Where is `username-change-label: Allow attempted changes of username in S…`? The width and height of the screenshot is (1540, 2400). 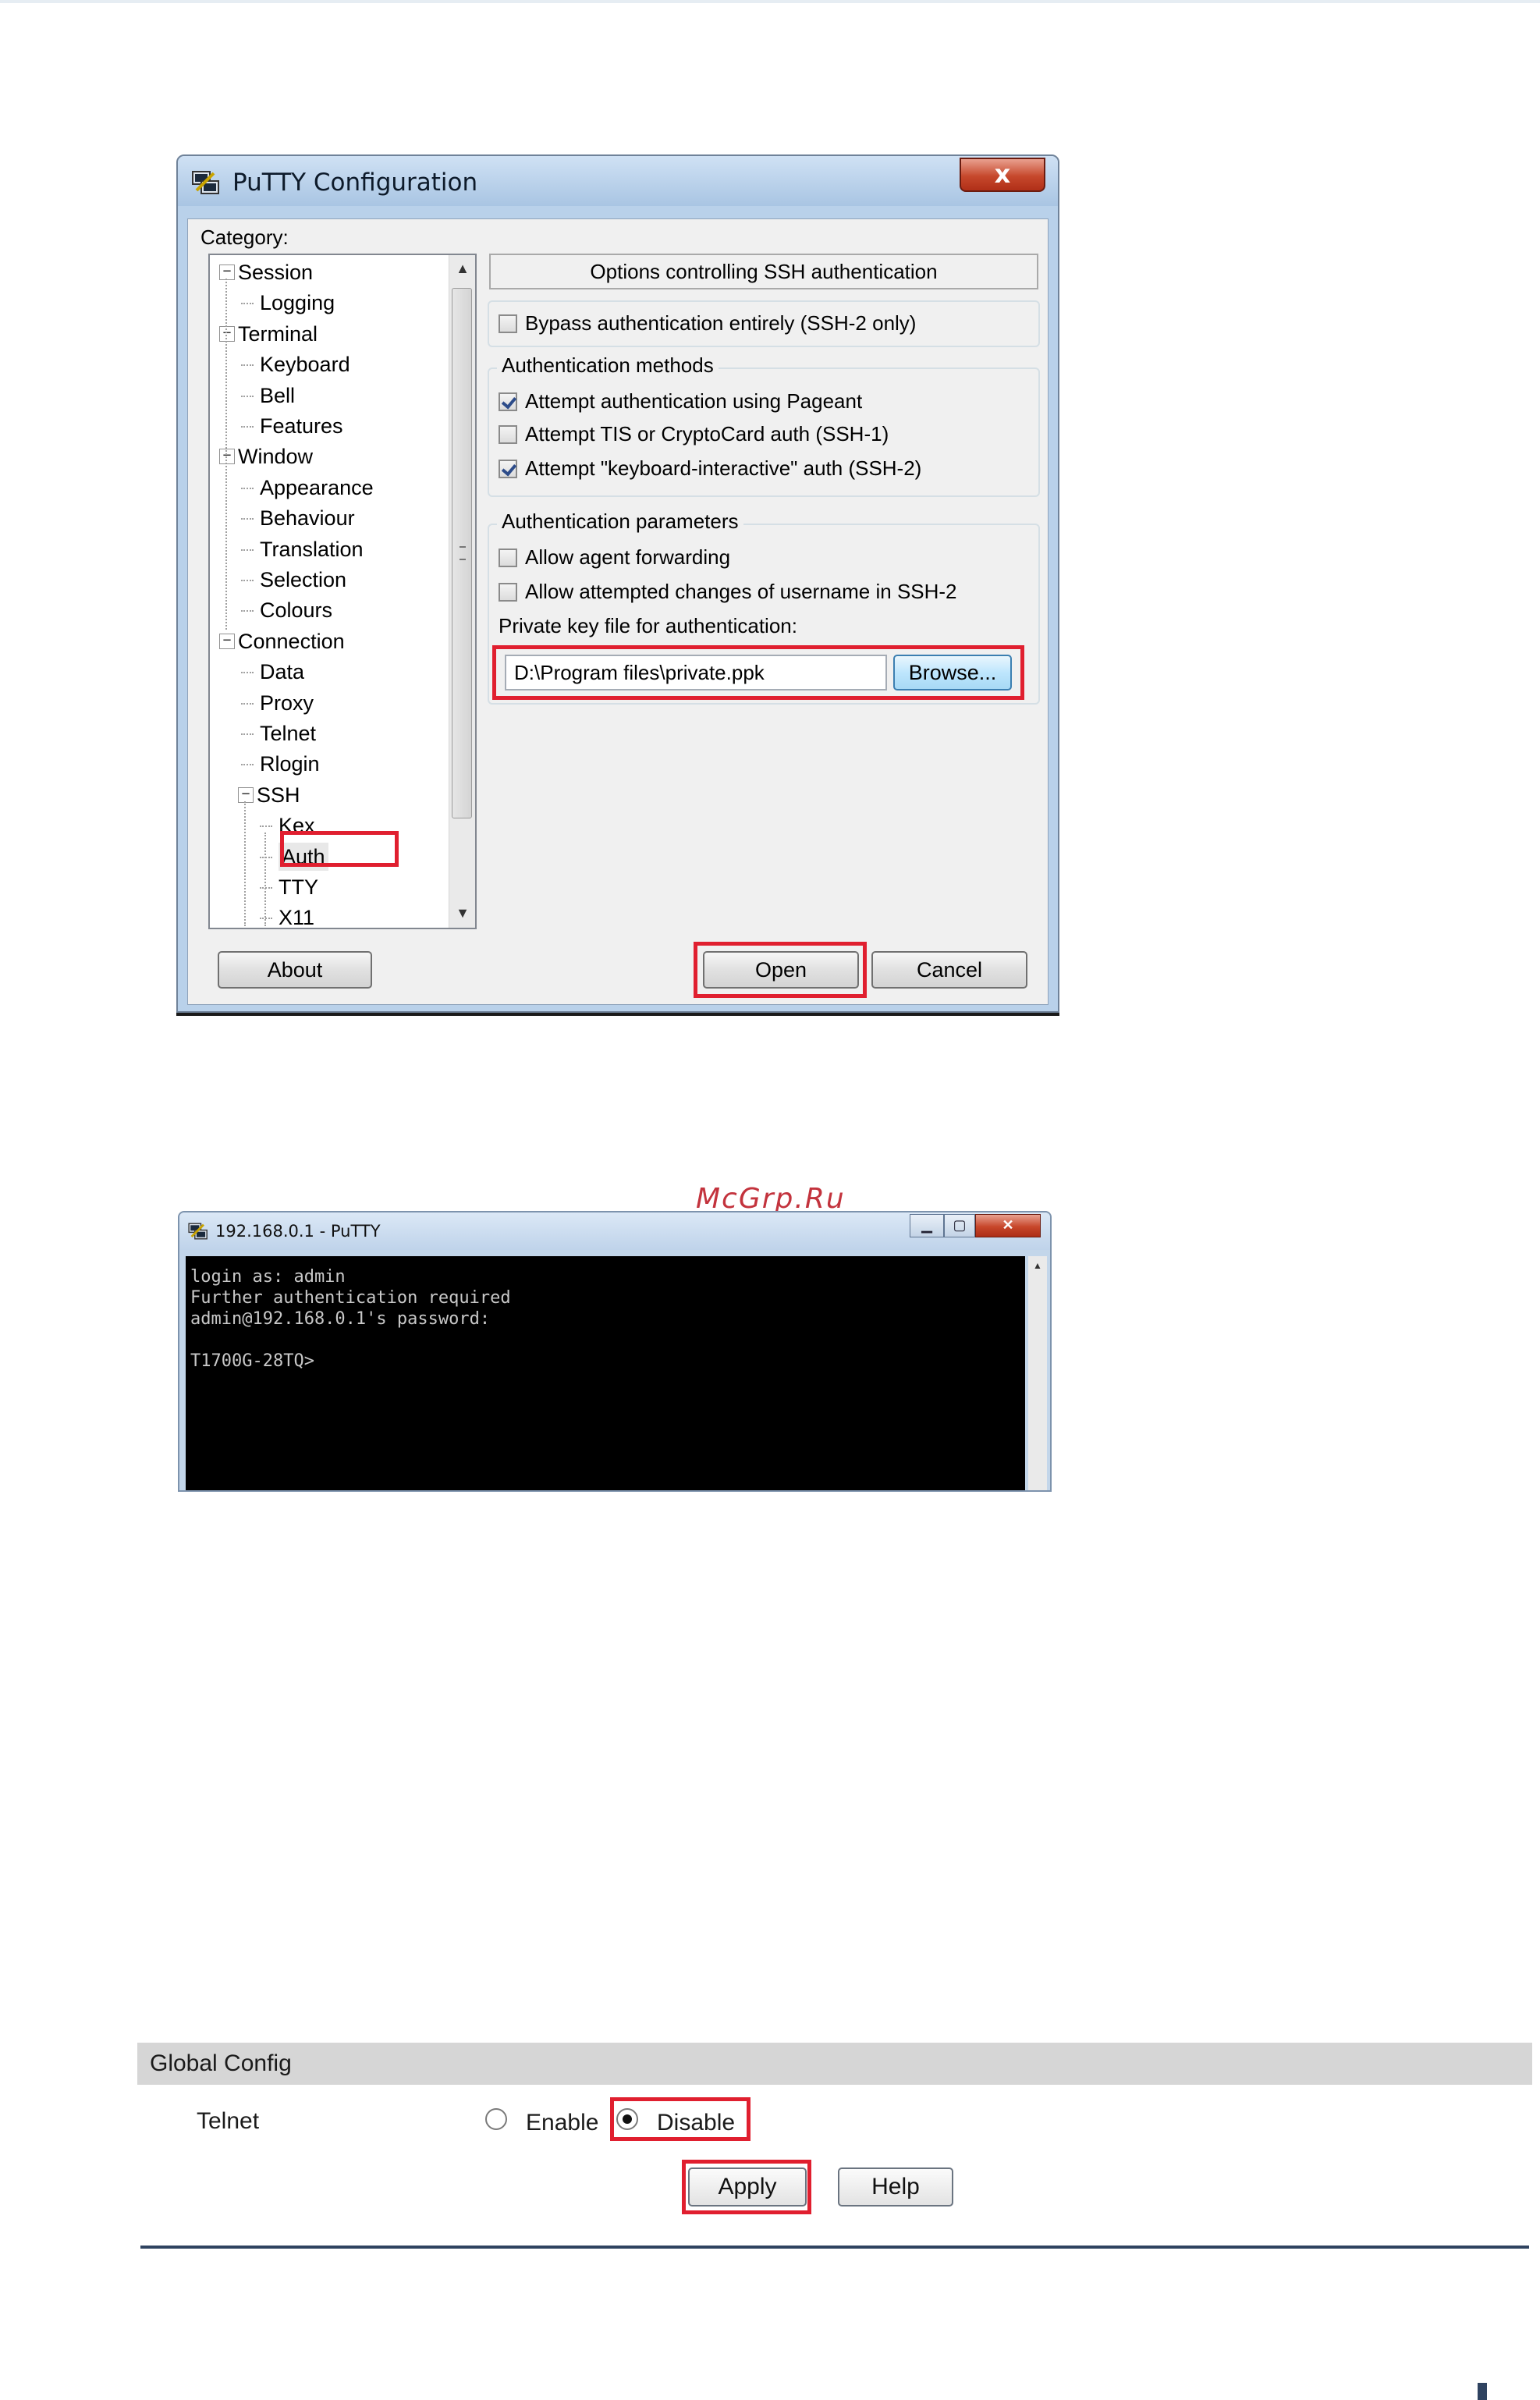
username-change-label: Allow attempted changes of username in S… is located at coordinates (741, 591).